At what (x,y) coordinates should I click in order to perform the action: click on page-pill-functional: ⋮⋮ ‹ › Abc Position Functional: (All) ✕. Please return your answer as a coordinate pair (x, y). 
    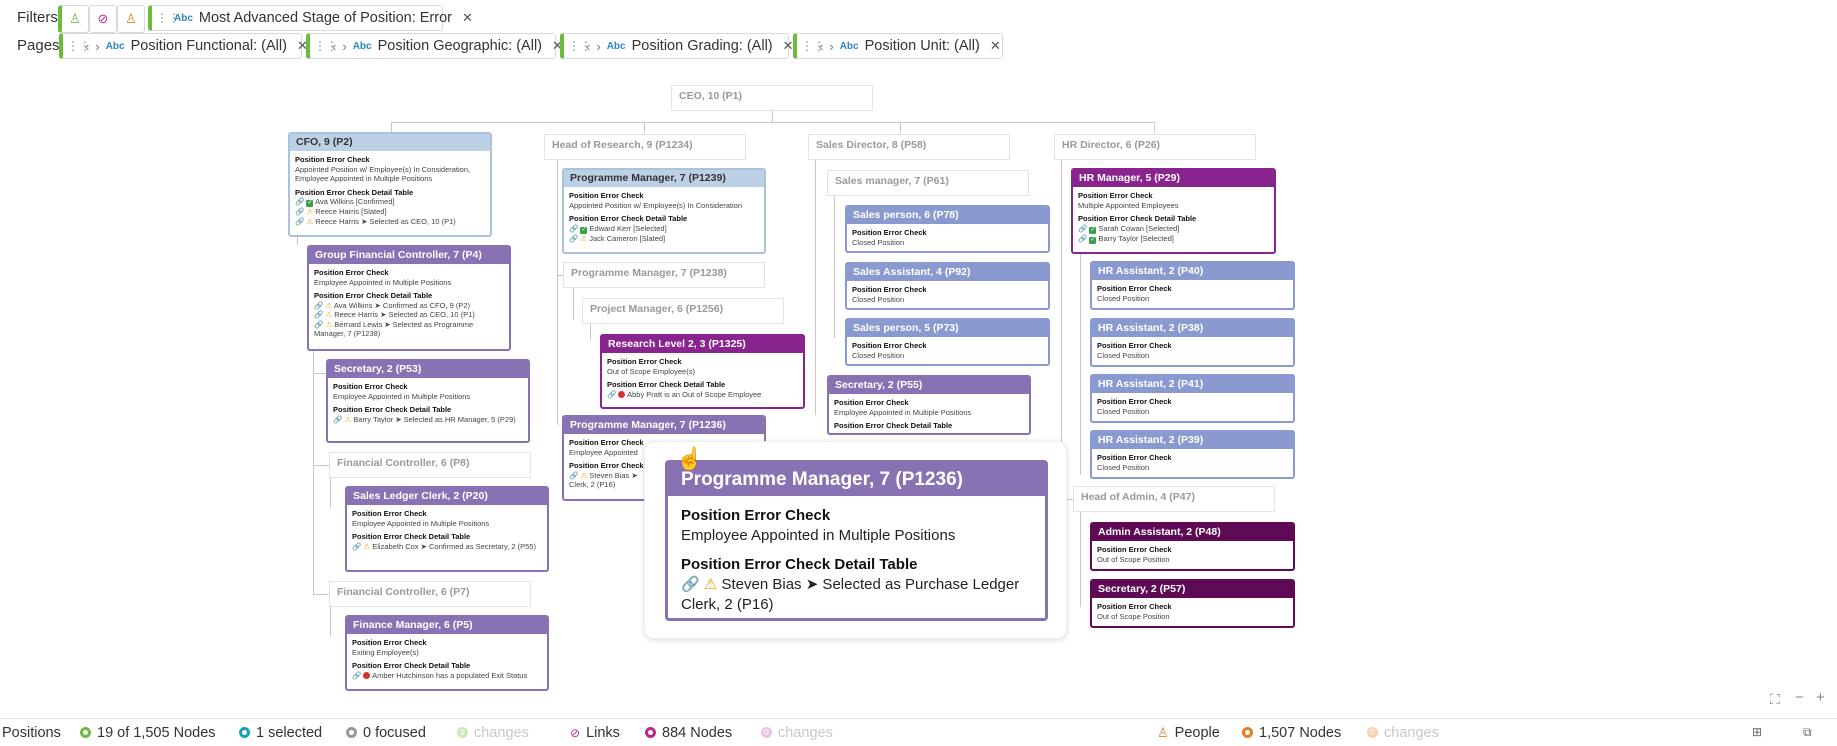
    Looking at the image, I should click on (183, 46).